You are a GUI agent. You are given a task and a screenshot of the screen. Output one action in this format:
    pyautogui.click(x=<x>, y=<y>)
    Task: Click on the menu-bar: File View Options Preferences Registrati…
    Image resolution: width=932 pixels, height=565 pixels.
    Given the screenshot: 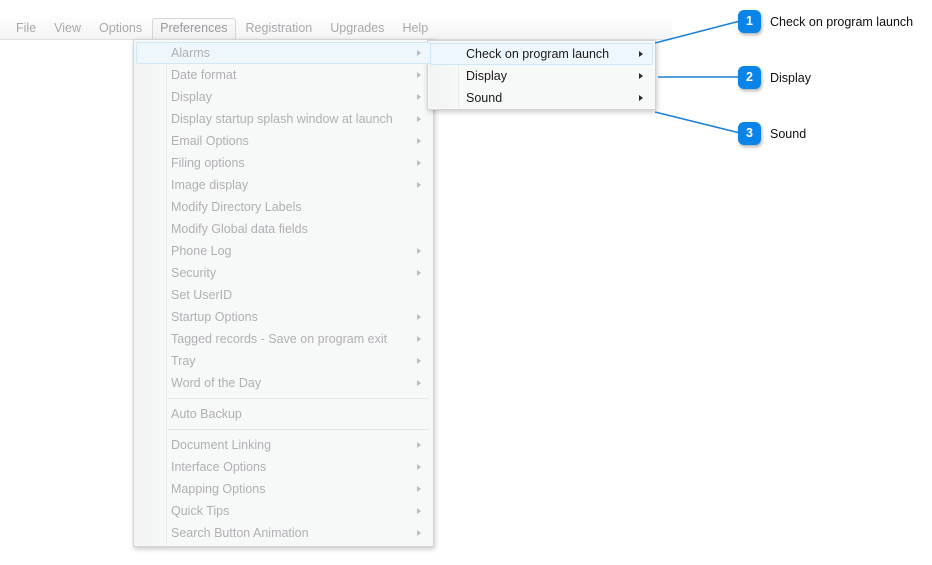 What is the action you would take?
    pyautogui.click(x=336, y=28)
    